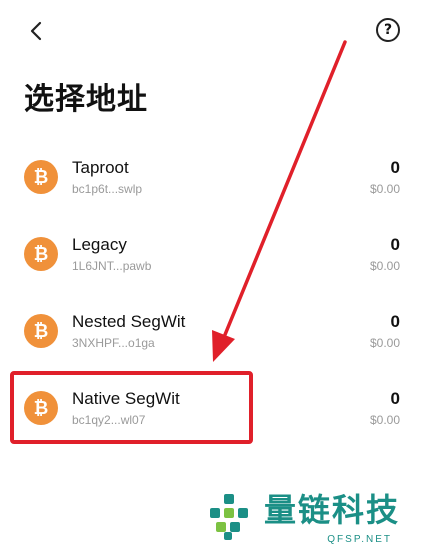 This screenshot has width=426, height=551. I want to click on address-value: 1L6JNT...pawb, so click(112, 266).